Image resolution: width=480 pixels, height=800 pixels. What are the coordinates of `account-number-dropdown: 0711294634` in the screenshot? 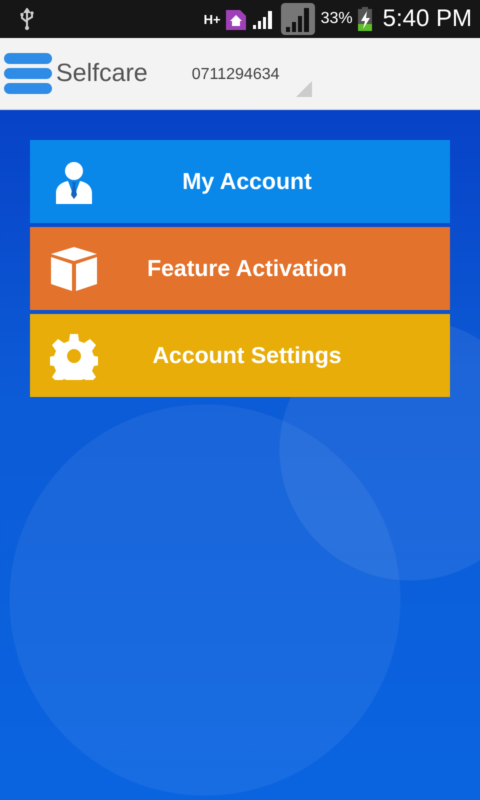 It's located at (252, 73).